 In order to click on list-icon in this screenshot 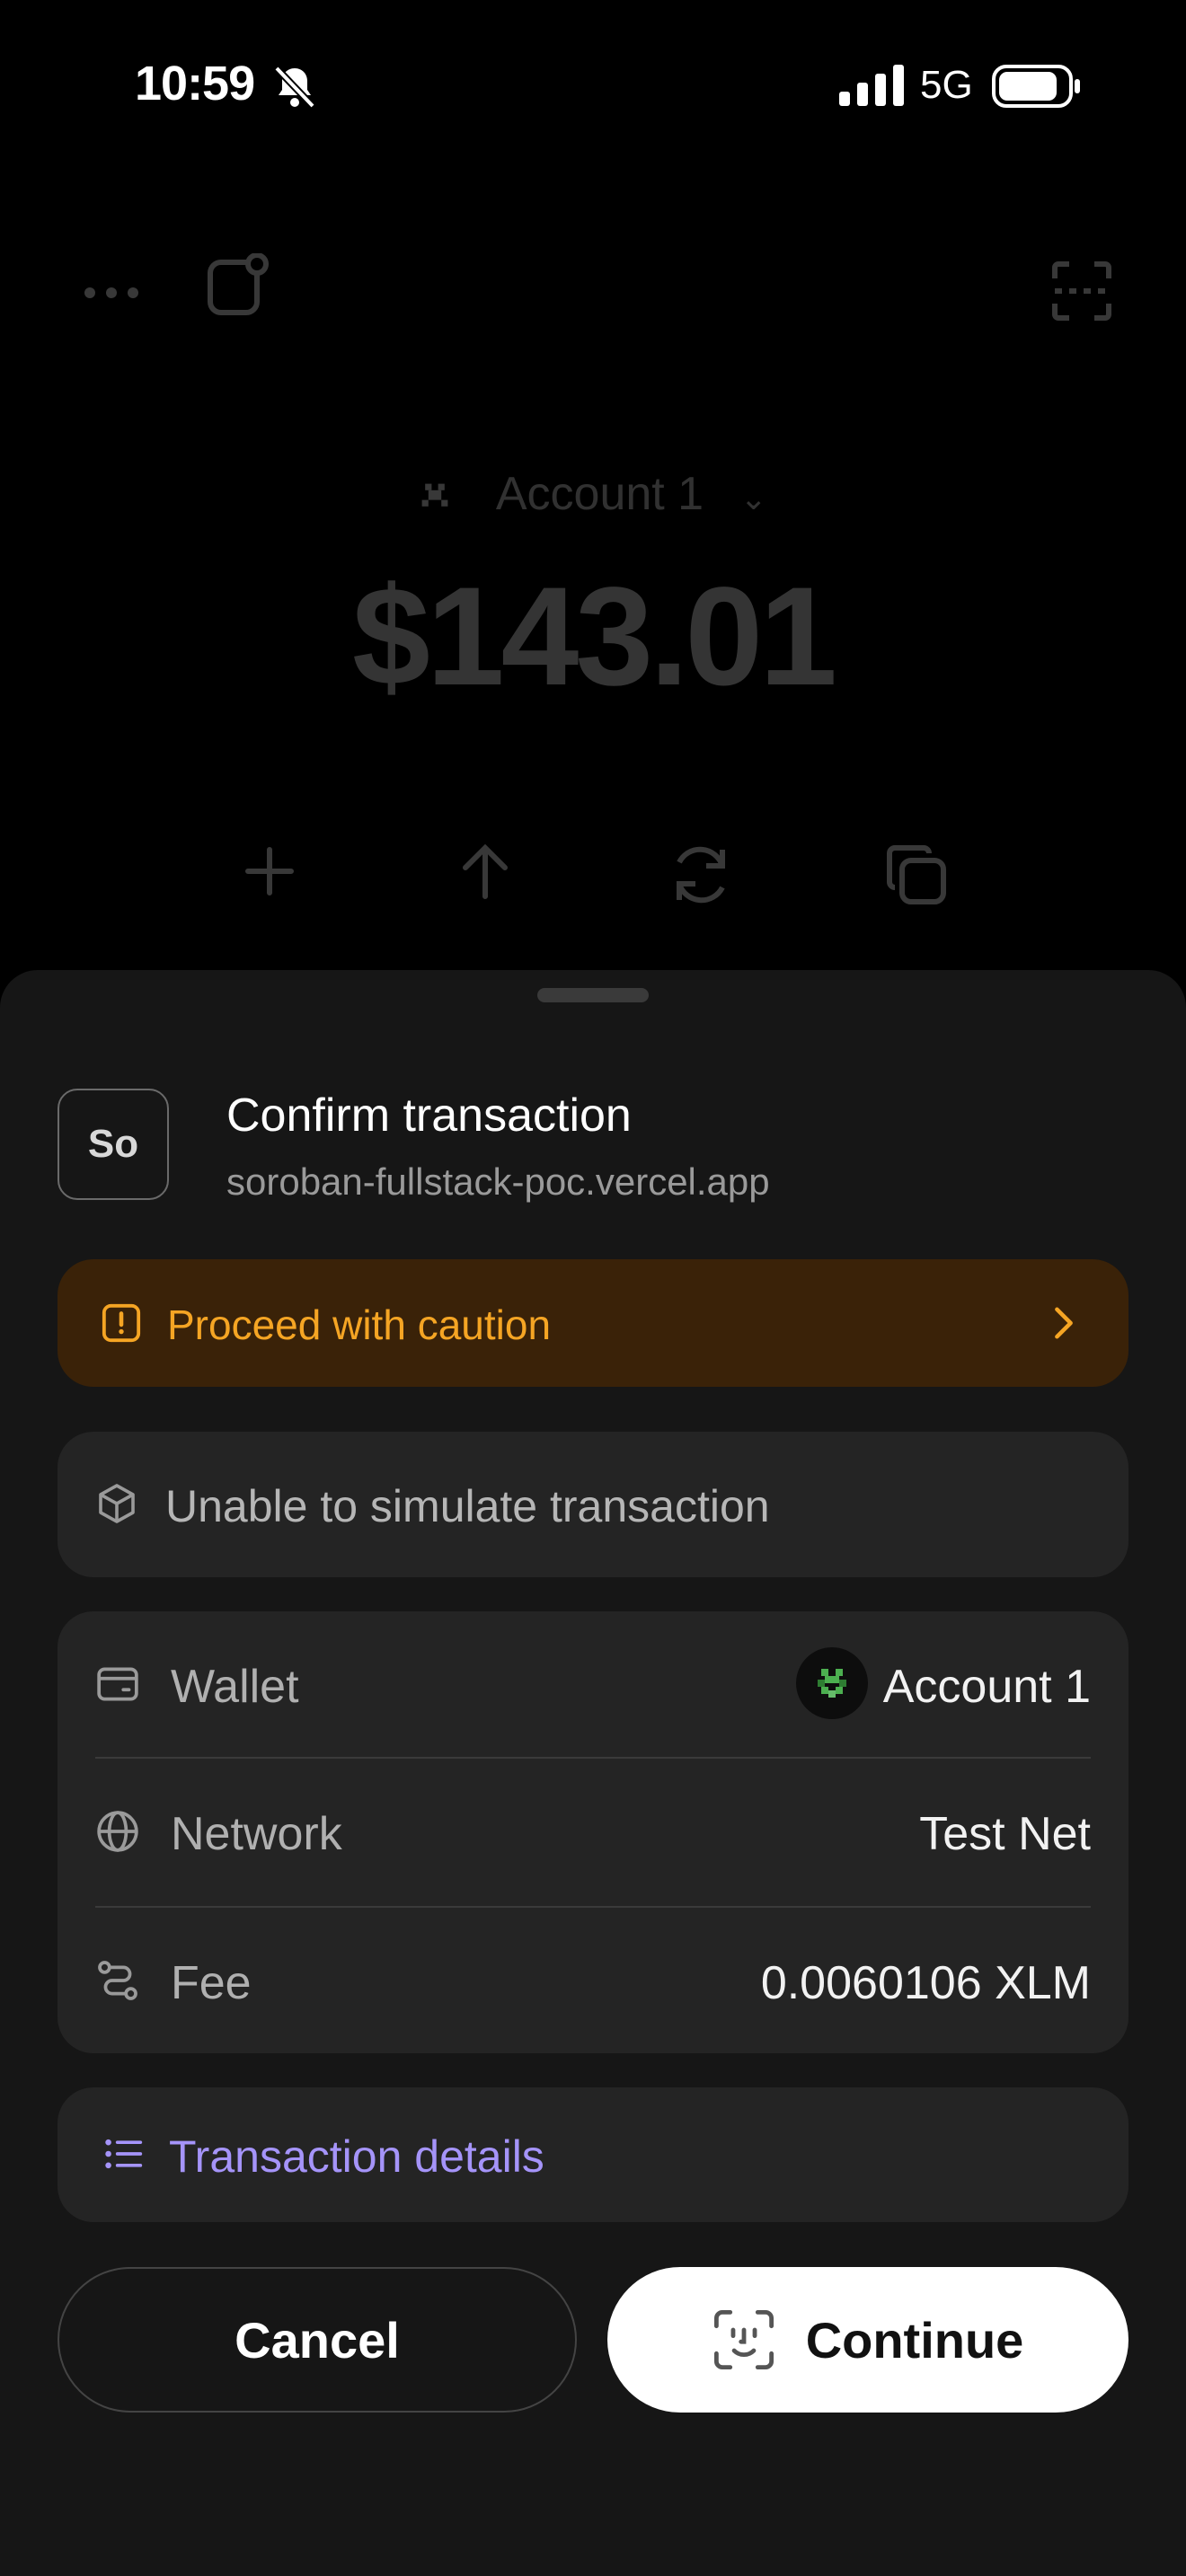, I will do `click(124, 2154)`.